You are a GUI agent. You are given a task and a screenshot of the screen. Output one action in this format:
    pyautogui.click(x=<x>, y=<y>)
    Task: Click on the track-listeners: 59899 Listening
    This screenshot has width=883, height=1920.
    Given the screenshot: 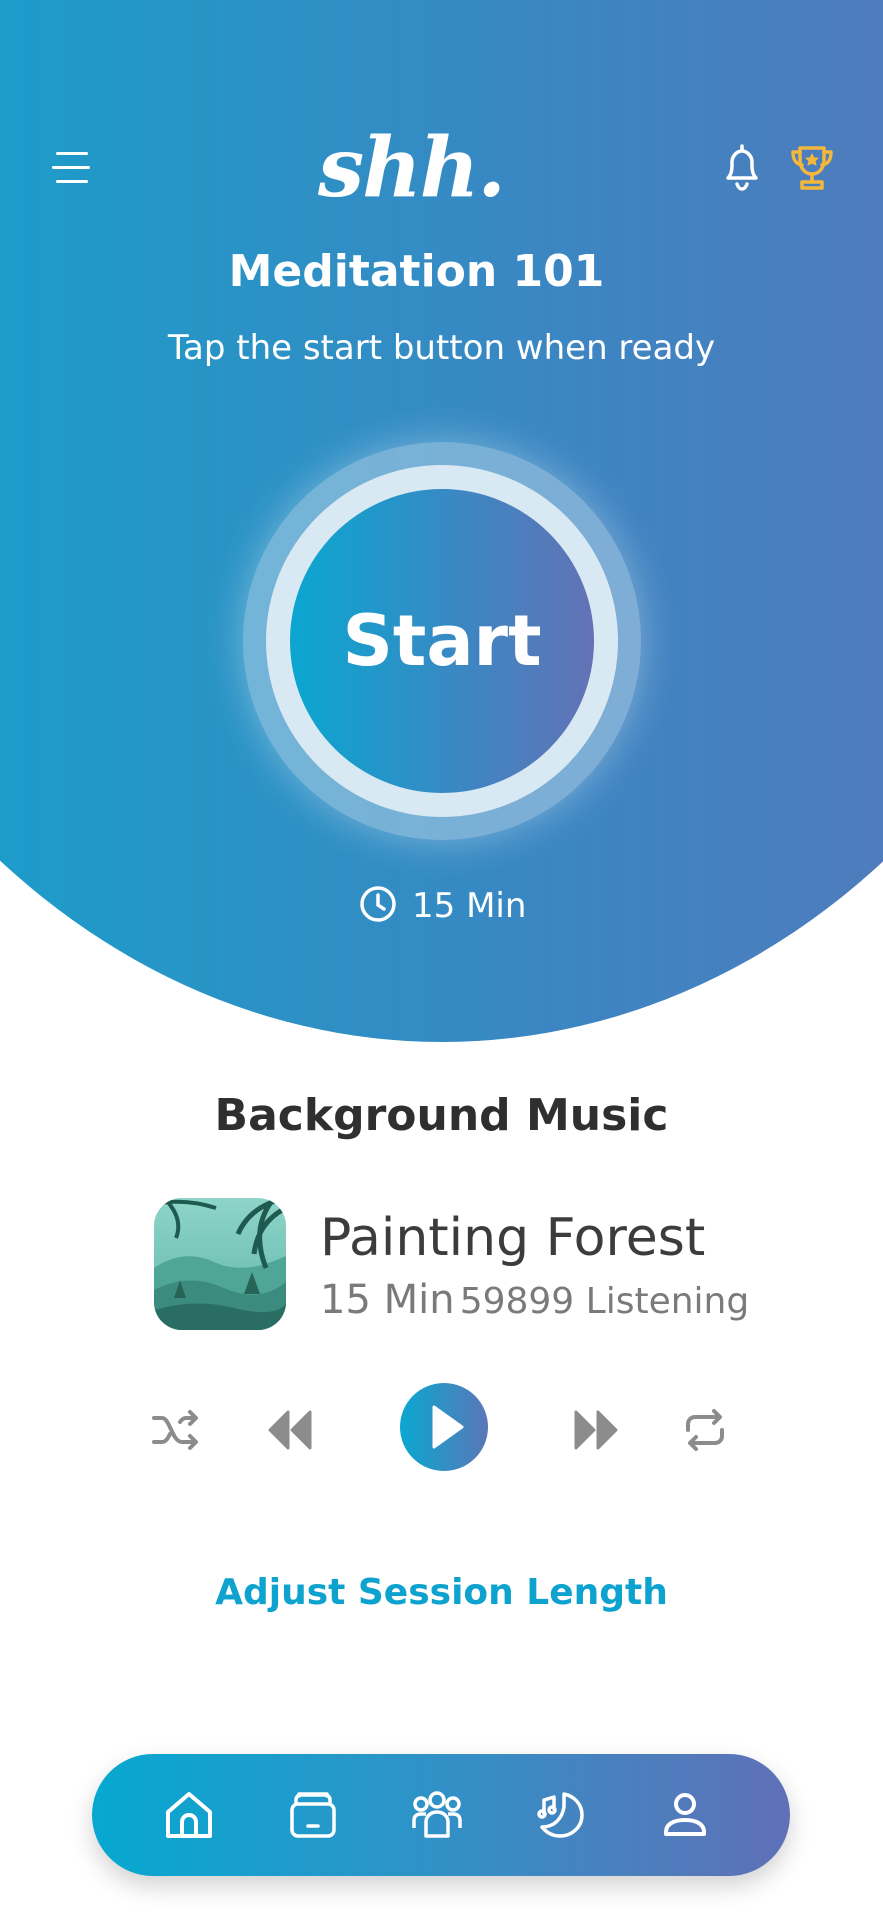 What is the action you would take?
    pyautogui.click(x=604, y=1301)
    